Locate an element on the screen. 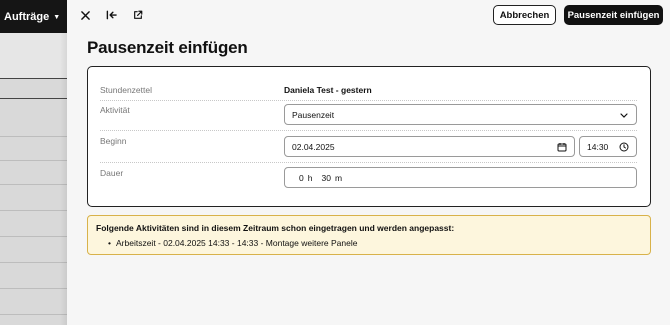 The height and width of the screenshot is (325, 670). start-date-input: 02.04.2025 is located at coordinates (429, 146).